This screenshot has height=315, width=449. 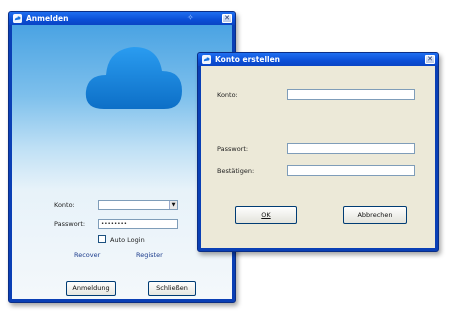 I want to click on titlebar-sparkle-icon: ✧, so click(x=190, y=17).